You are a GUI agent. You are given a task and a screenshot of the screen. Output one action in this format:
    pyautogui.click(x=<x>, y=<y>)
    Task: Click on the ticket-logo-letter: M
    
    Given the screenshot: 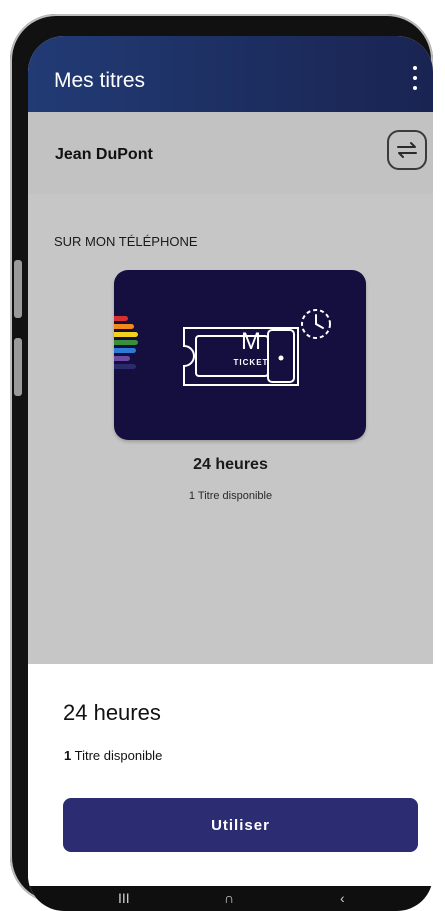 What is the action you would take?
    pyautogui.click(x=251, y=341)
    